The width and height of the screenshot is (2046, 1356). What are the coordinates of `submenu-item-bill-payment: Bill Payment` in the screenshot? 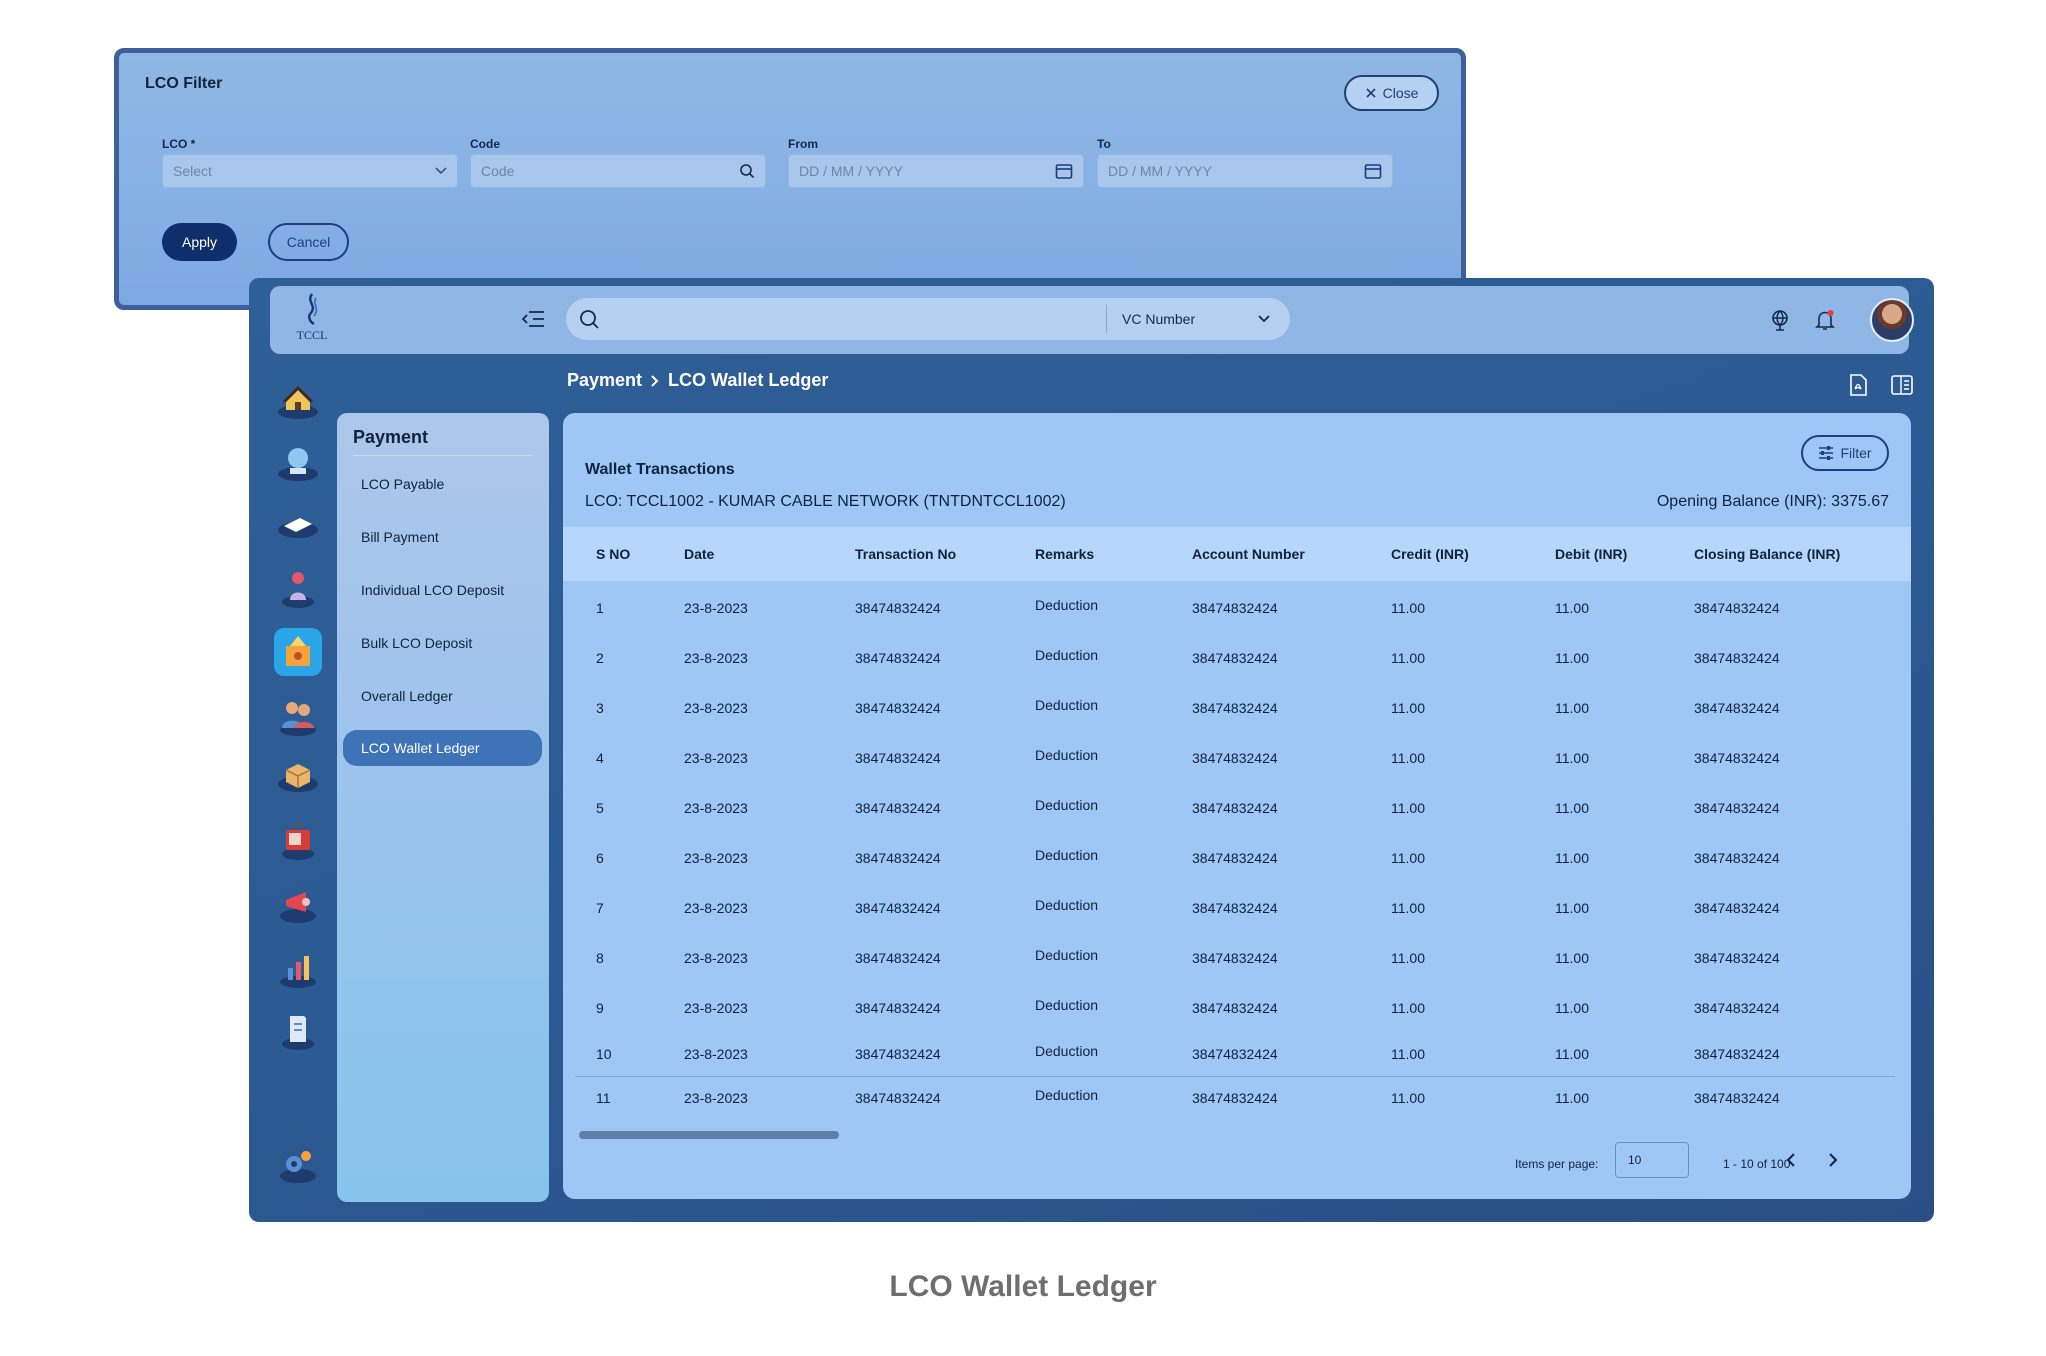 It's located at (400, 537).